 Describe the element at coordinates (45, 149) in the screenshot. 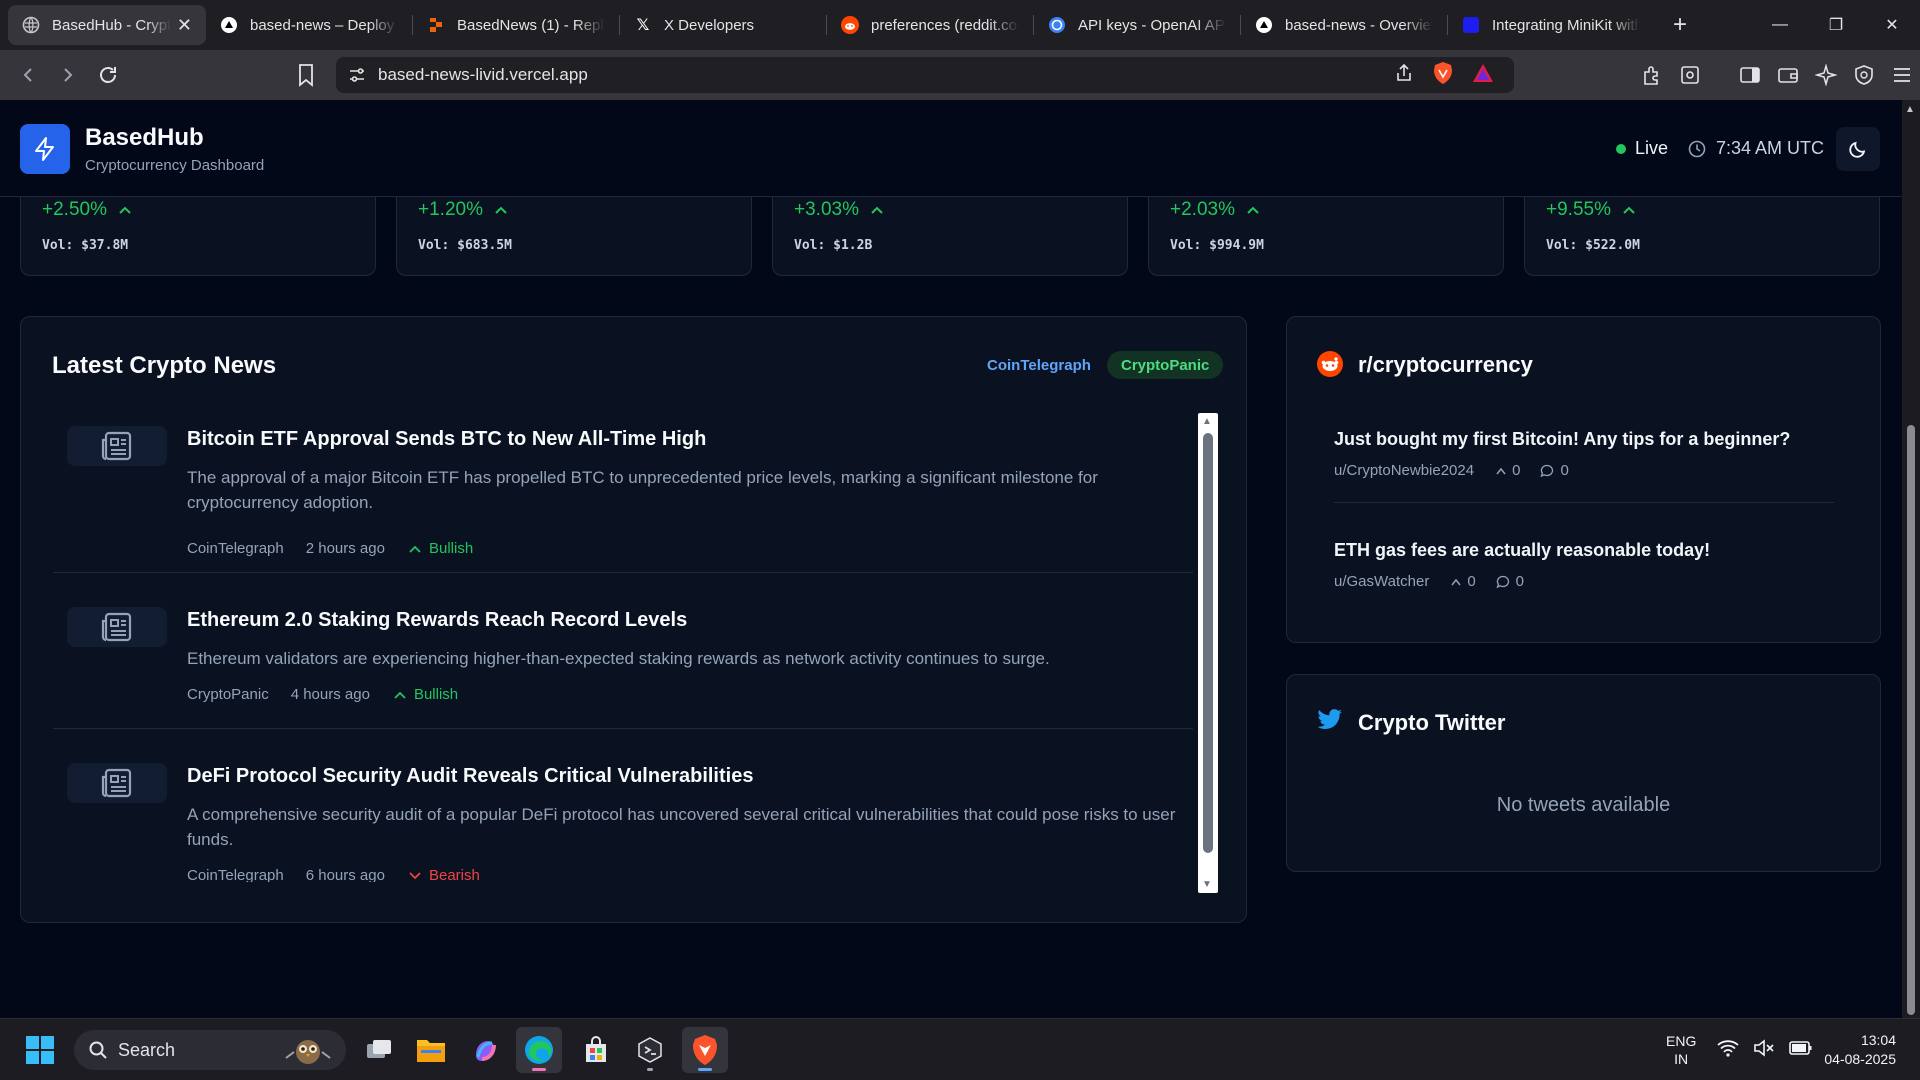

I see `app-logo` at that location.